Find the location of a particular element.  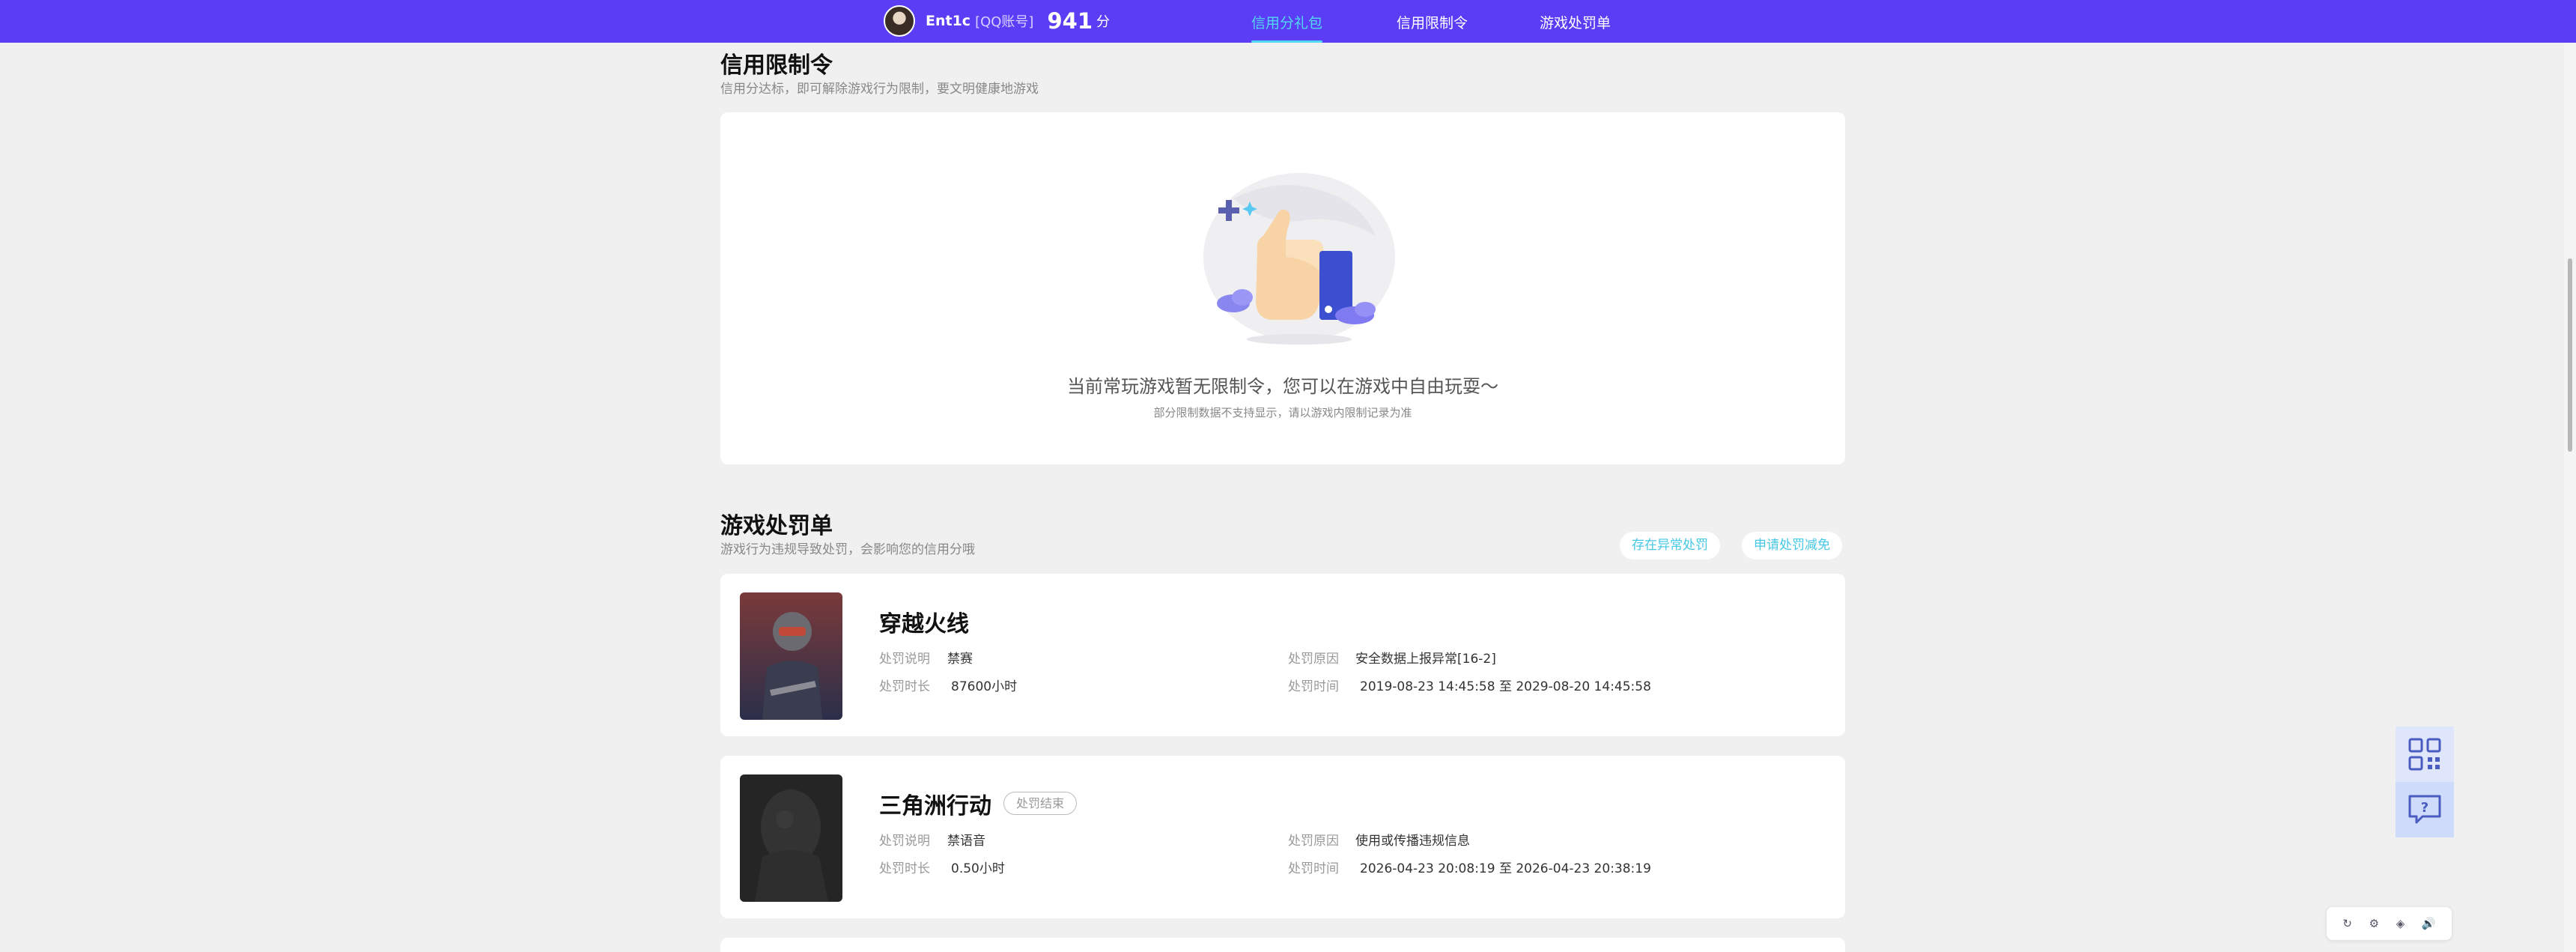

avatar is located at coordinates (899, 21).